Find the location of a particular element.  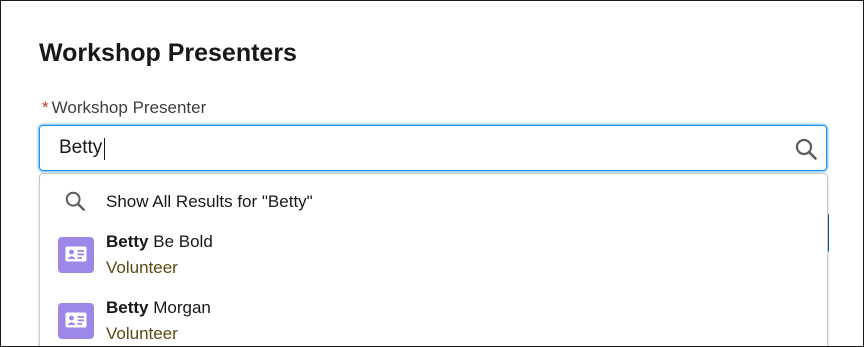

field-label: * Workshop Presenter is located at coordinates (124, 108).